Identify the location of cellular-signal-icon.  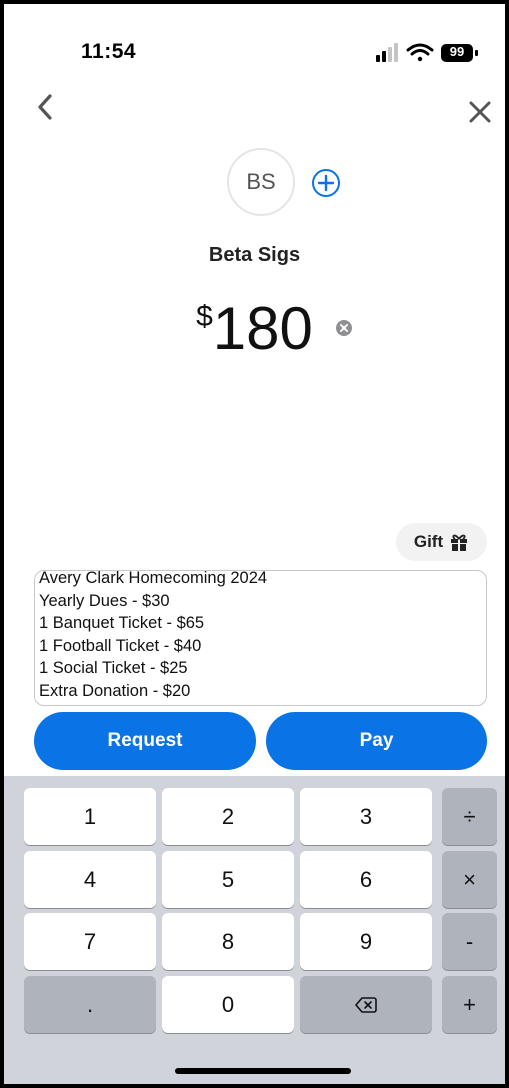
(387, 52).